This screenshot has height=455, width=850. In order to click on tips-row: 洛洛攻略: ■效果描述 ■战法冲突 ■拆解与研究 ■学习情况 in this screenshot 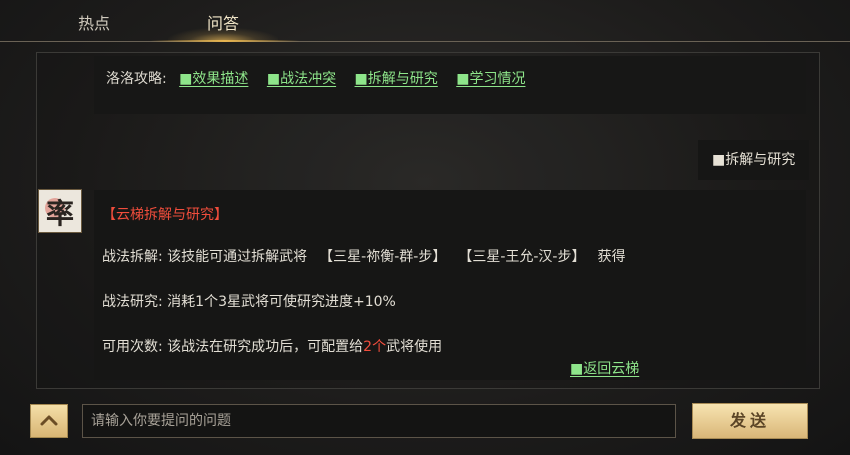, I will do `click(322, 78)`.